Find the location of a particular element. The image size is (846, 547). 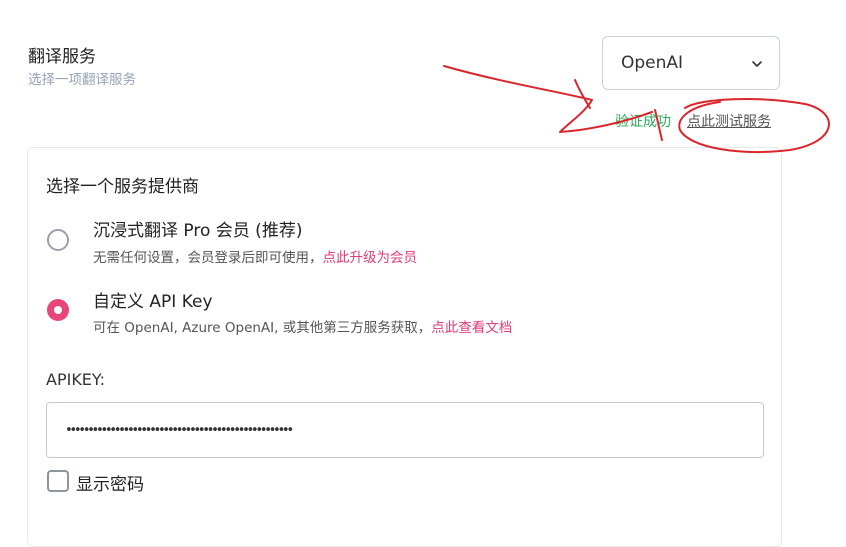

option-custom-api-key-label: 自定义 API Key is located at coordinates (153, 299).